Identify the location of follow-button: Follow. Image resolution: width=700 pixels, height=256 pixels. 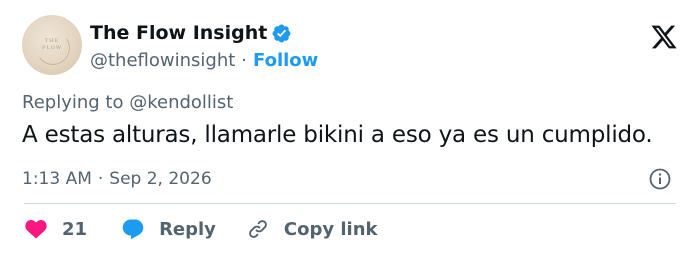
(285, 60).